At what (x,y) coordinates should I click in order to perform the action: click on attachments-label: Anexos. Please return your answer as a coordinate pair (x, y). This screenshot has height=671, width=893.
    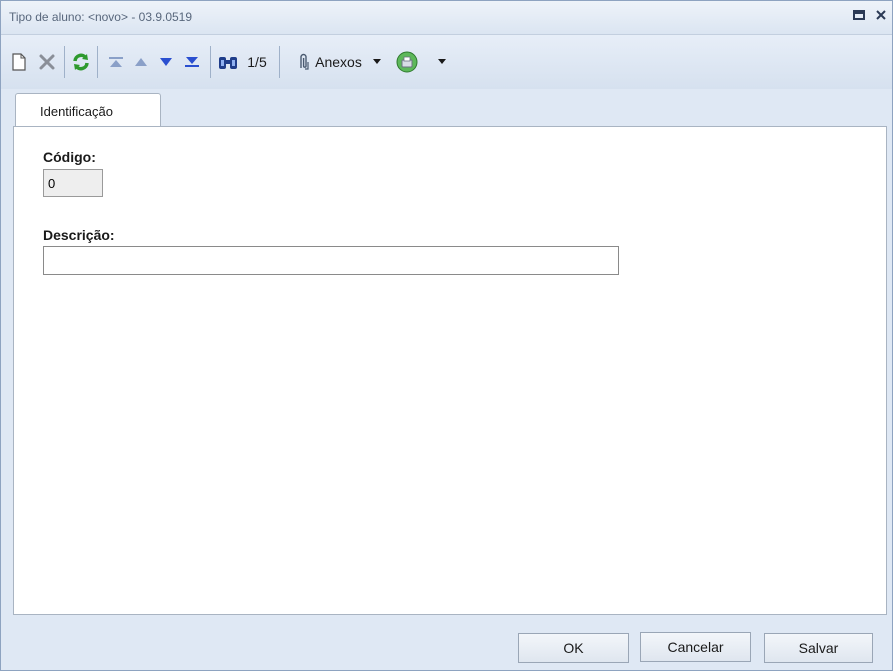
    Looking at the image, I should click on (338, 62).